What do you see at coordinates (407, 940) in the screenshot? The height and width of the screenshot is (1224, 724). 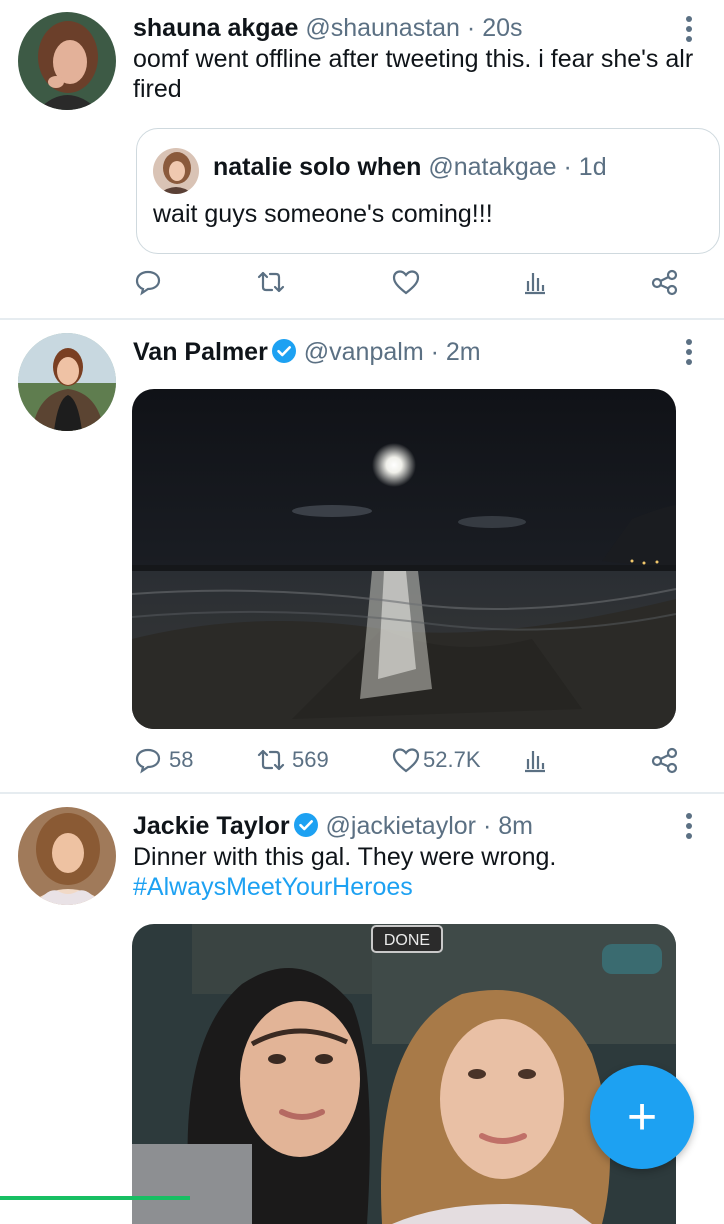 I see `done-sign-text: DONE` at bounding box center [407, 940].